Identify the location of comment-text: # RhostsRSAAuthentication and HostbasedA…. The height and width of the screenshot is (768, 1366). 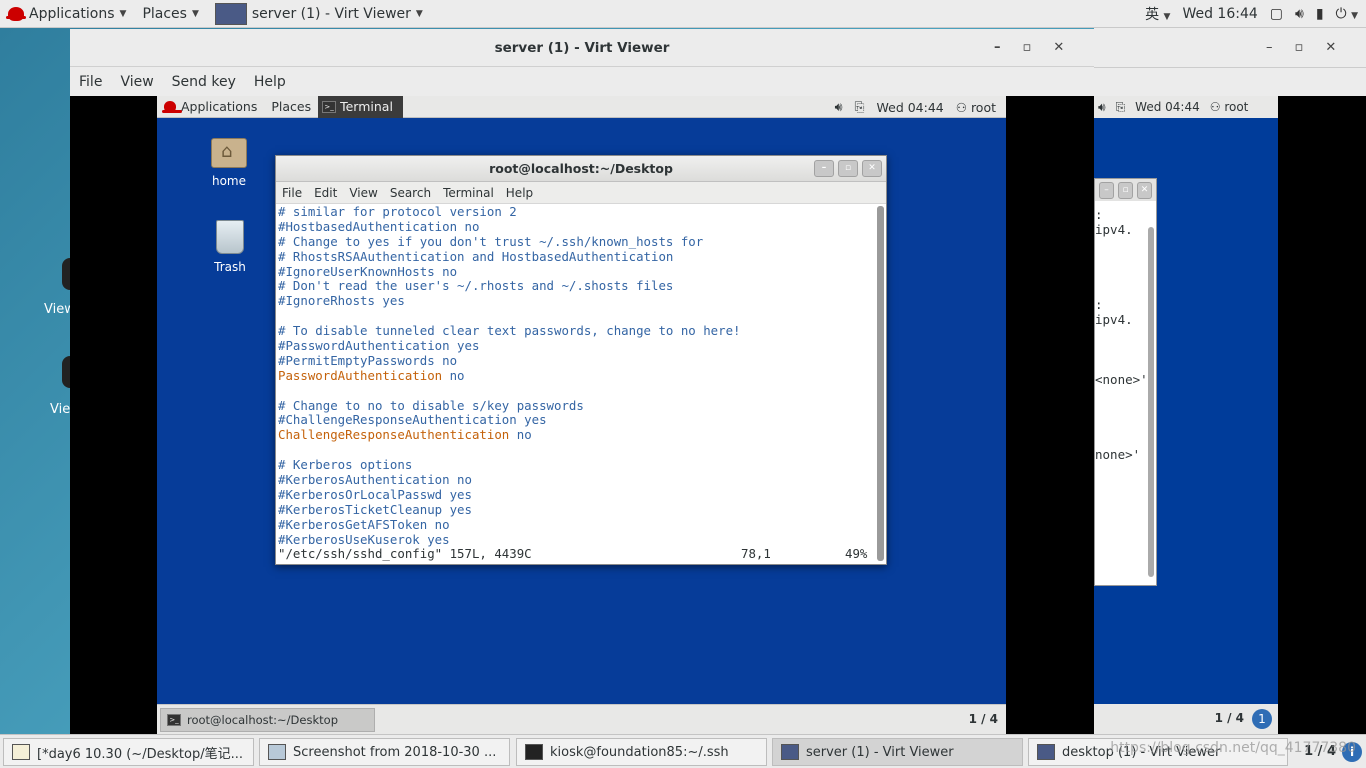
(476, 256).